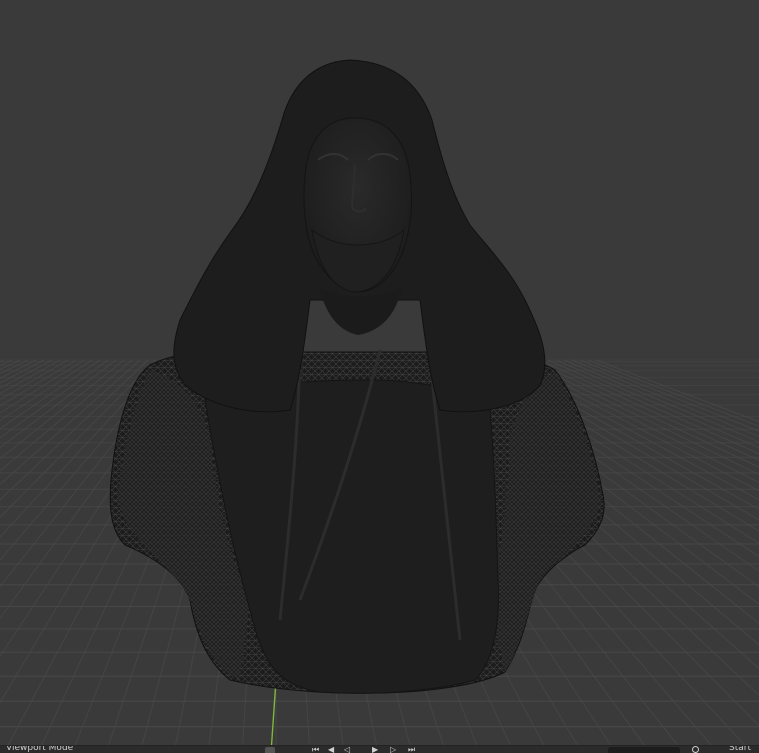 The width and height of the screenshot is (759, 753). Describe the element at coordinates (375, 749) in the screenshot. I see `play-icon: ▶` at that location.